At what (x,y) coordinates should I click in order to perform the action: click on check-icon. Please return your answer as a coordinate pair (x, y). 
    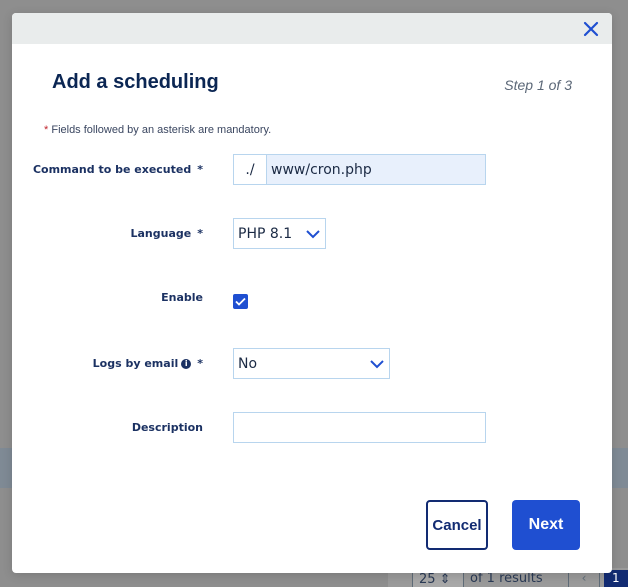
    Looking at the image, I should click on (240, 301).